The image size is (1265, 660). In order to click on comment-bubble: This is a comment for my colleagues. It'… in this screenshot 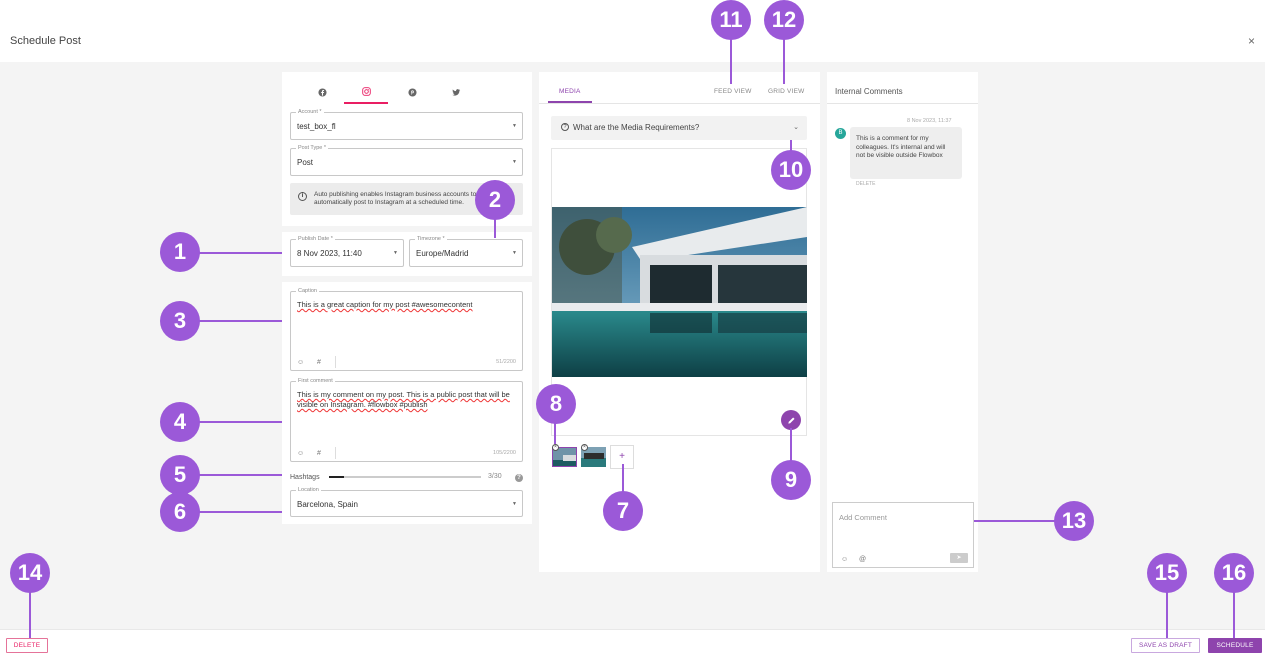, I will do `click(906, 153)`.